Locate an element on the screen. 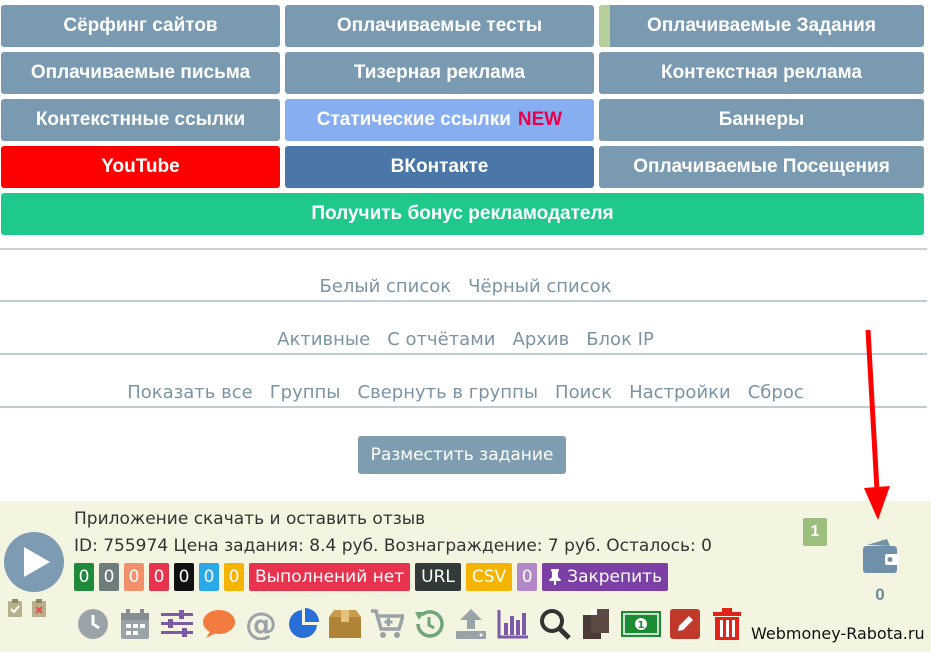 The image size is (931, 652). nav-teaser-ads: Тизерная реклама is located at coordinates (439, 73).